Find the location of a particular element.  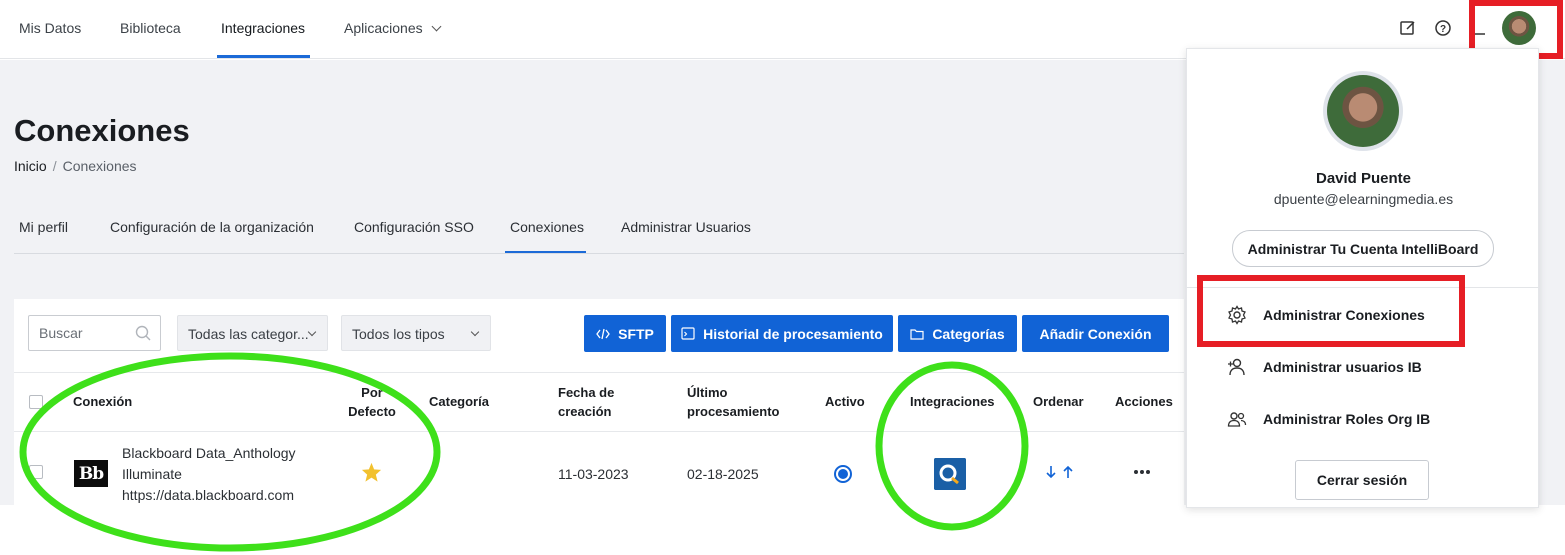

manage-account-button: Administrar Tu Cuenta IntelliBoard is located at coordinates (1363, 248).